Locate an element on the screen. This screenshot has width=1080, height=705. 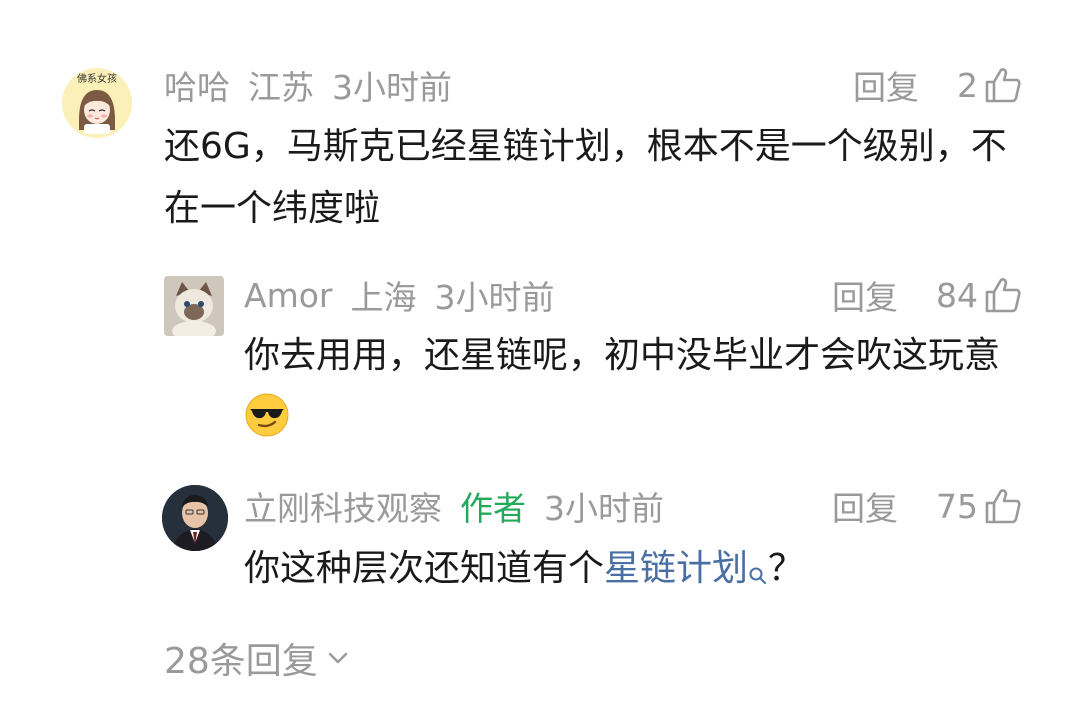
girl-cartoon-avatar-icon: 佛系女孩 is located at coordinates (97, 103).